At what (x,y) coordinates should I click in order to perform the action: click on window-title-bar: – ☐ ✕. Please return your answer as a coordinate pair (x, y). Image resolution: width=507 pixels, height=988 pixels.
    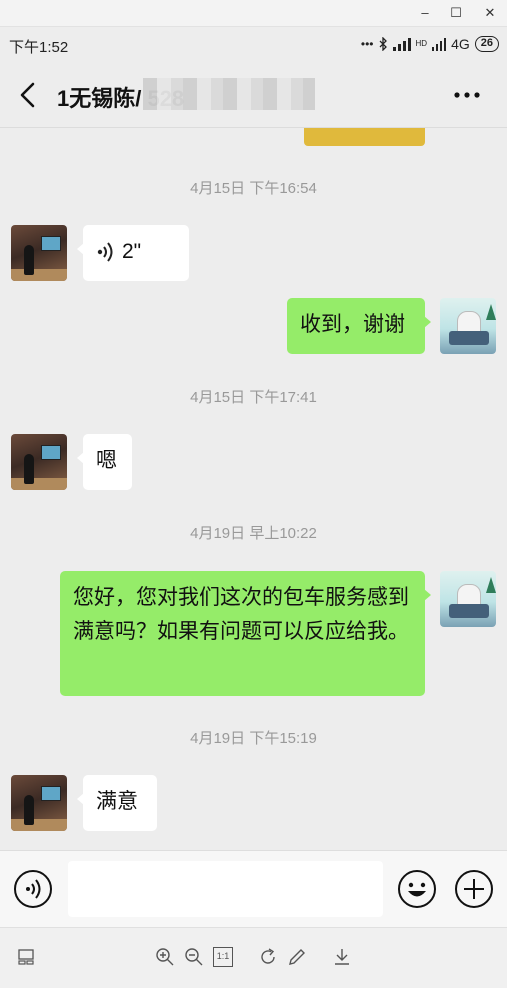
    Looking at the image, I should click on (253, 13).